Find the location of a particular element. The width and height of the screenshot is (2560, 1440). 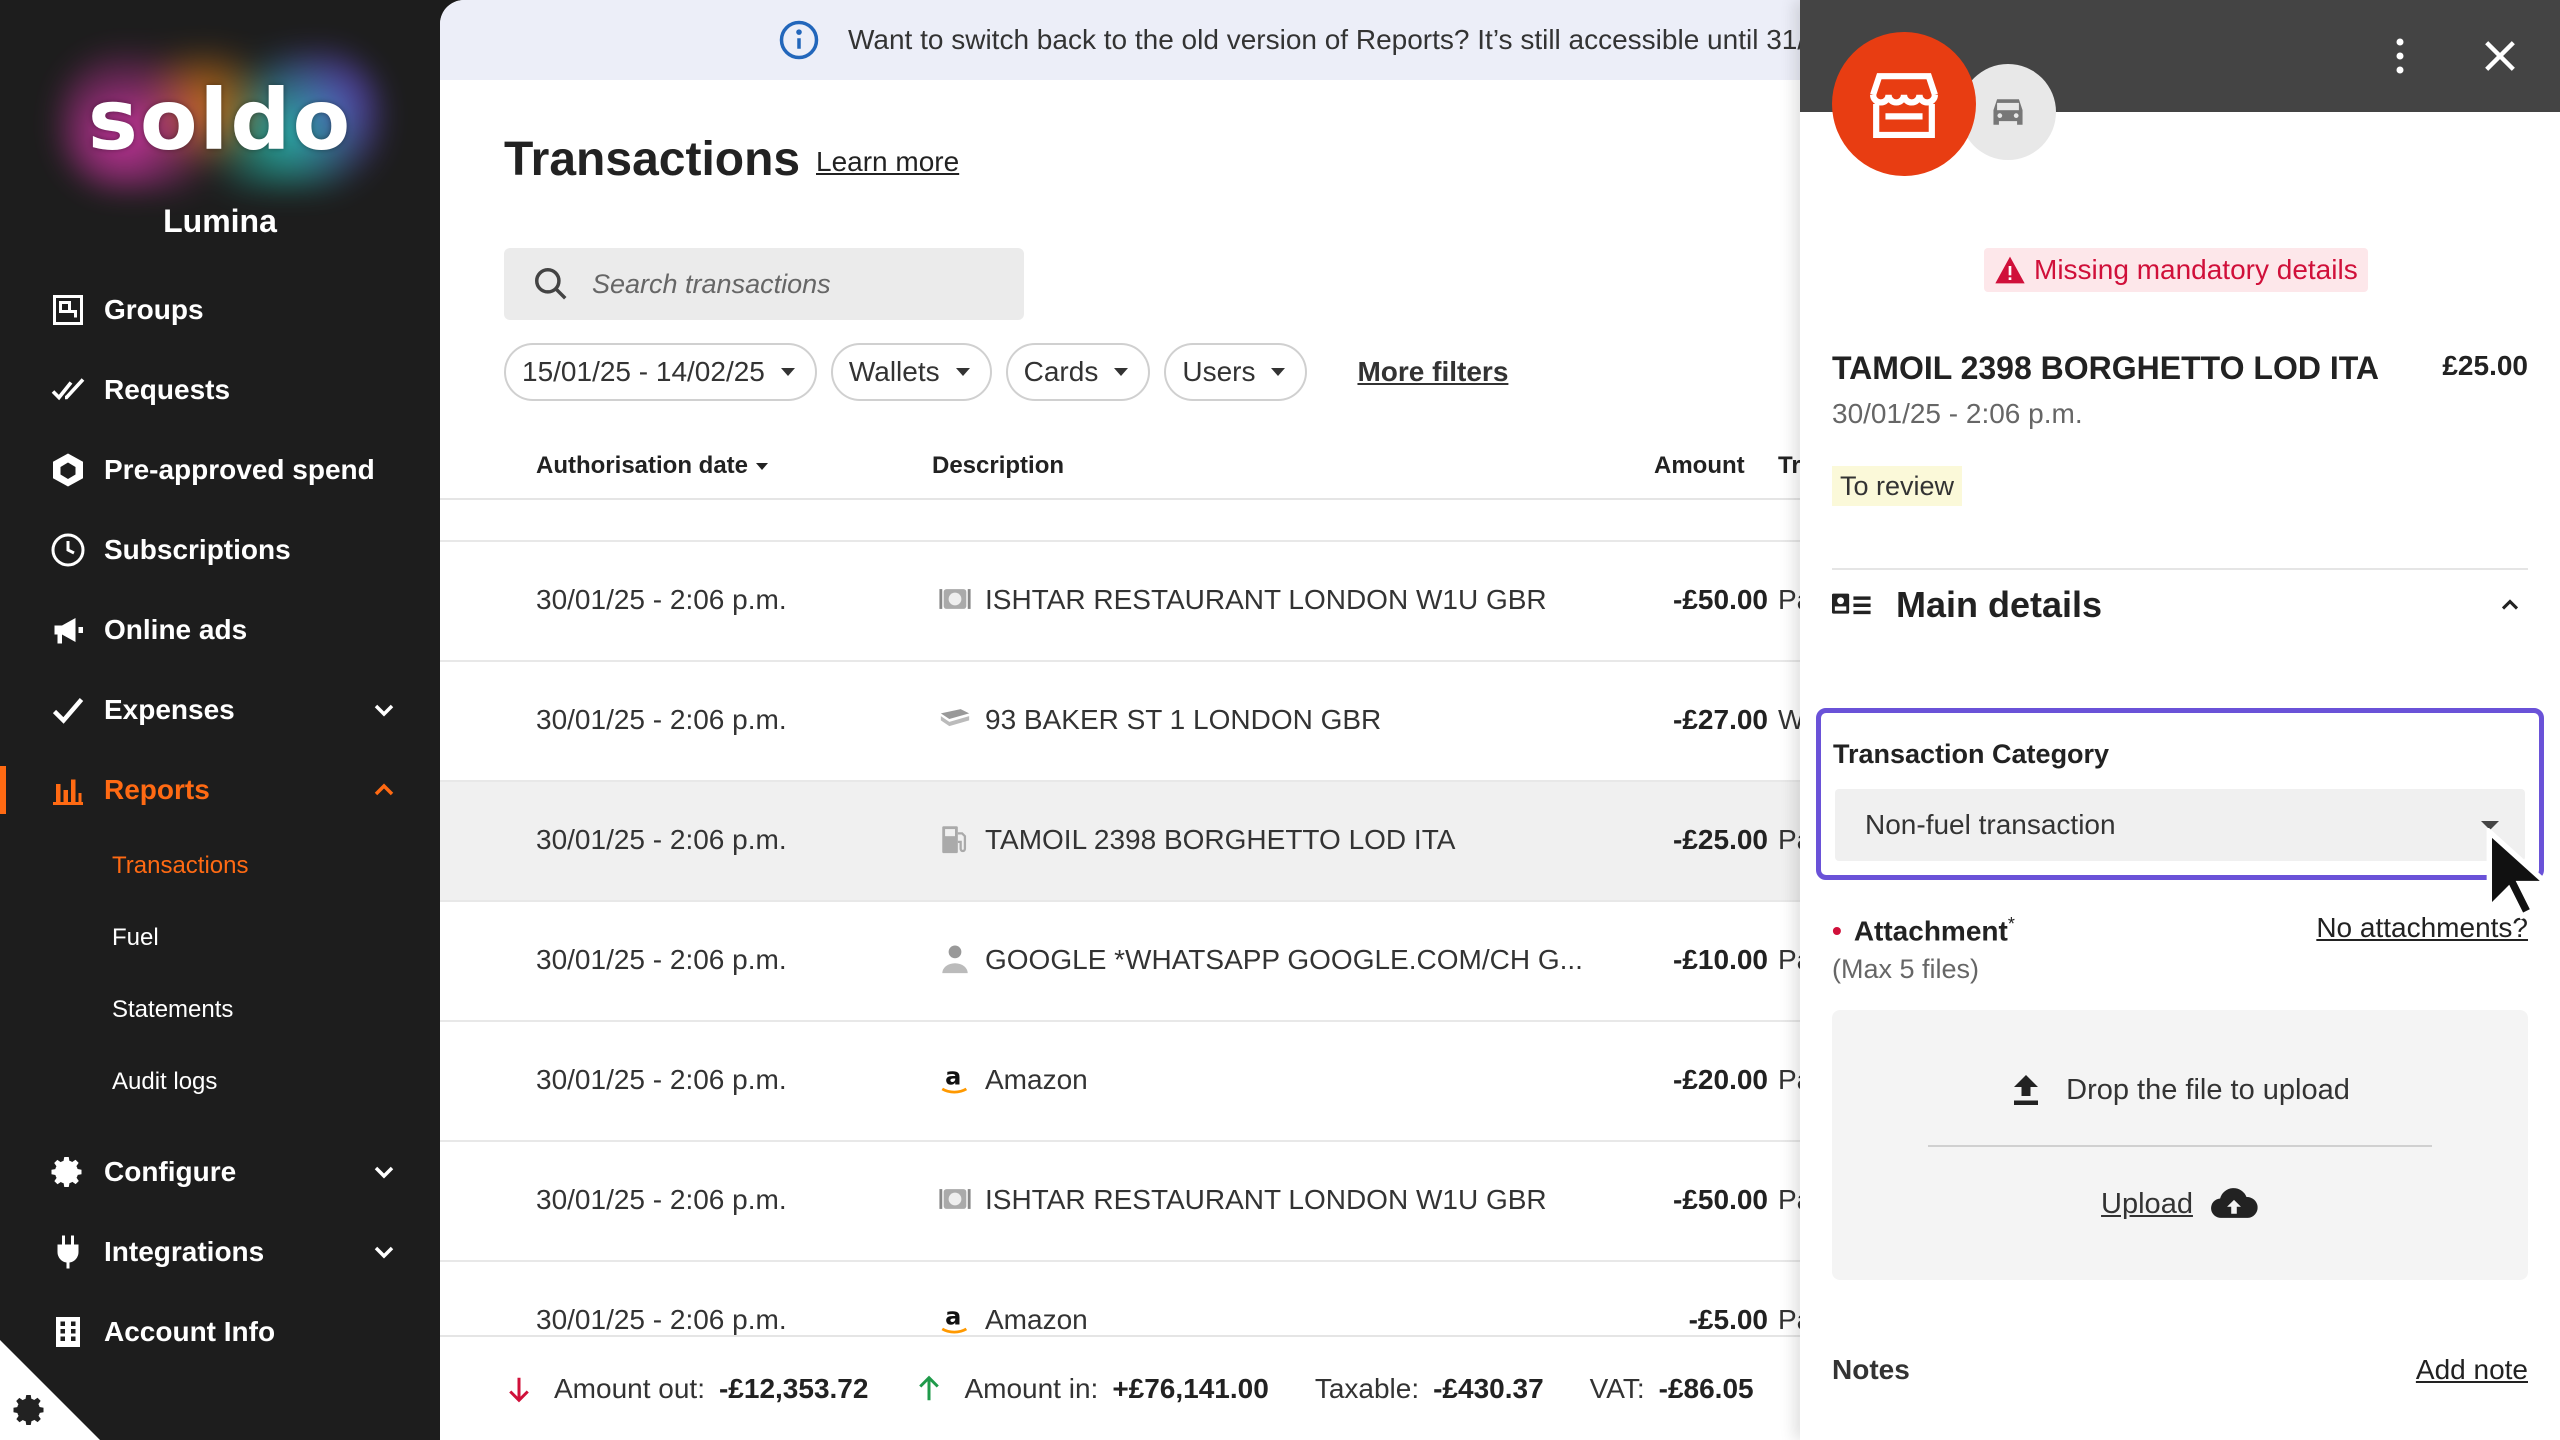

amount-out-label: Amount out: is located at coordinates (629, 1388).